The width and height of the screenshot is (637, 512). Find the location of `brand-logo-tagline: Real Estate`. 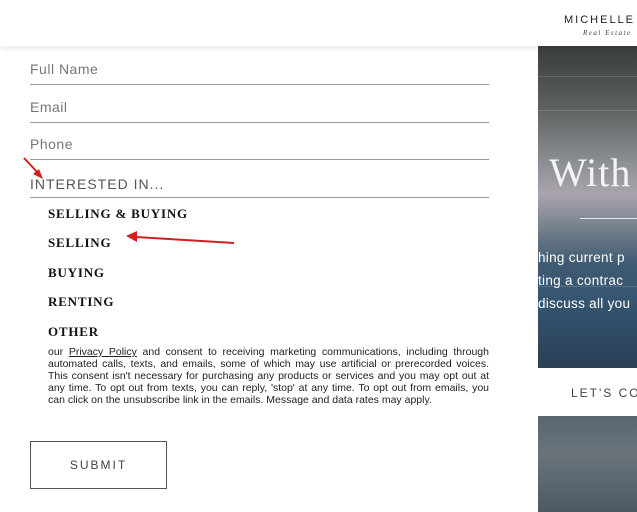

brand-logo-tagline: Real Estate is located at coordinates (607, 33).